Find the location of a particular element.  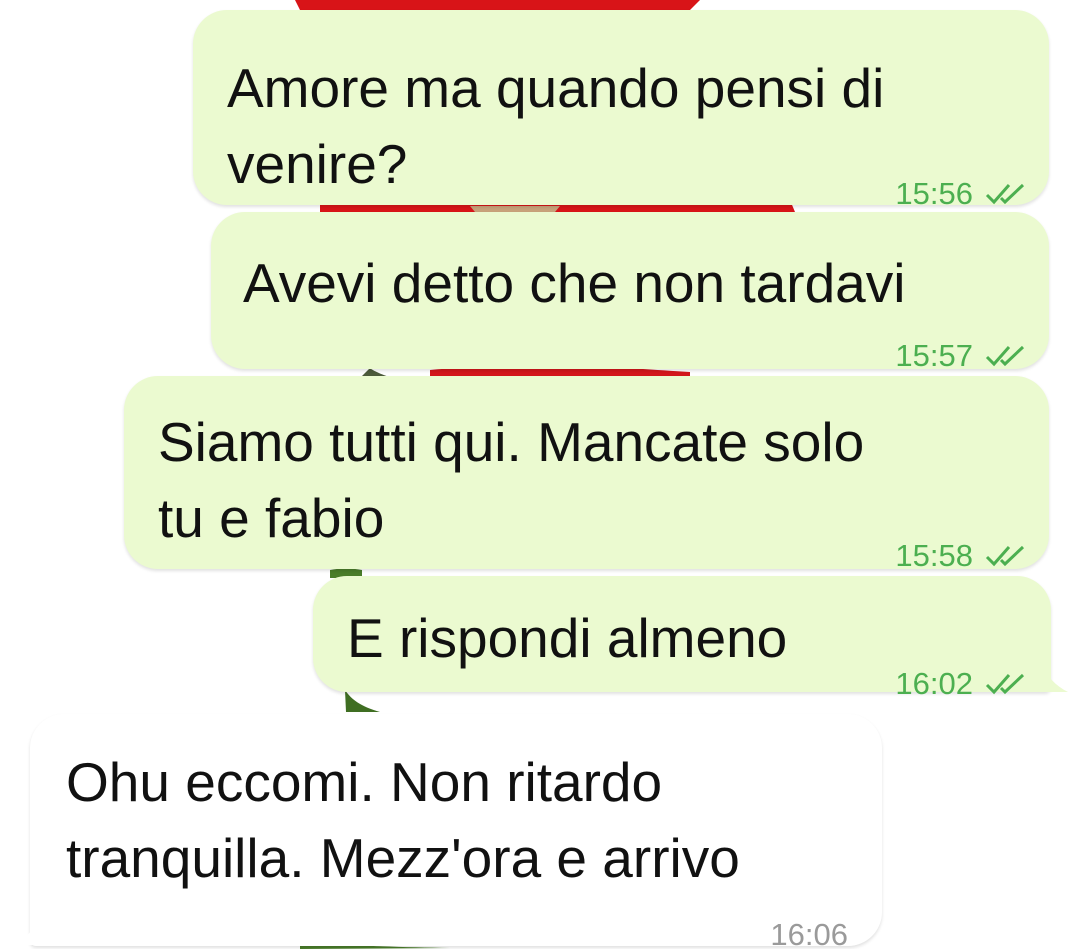

outgoing-message: E rispondi almeno 16:02 is located at coordinates (682, 638).